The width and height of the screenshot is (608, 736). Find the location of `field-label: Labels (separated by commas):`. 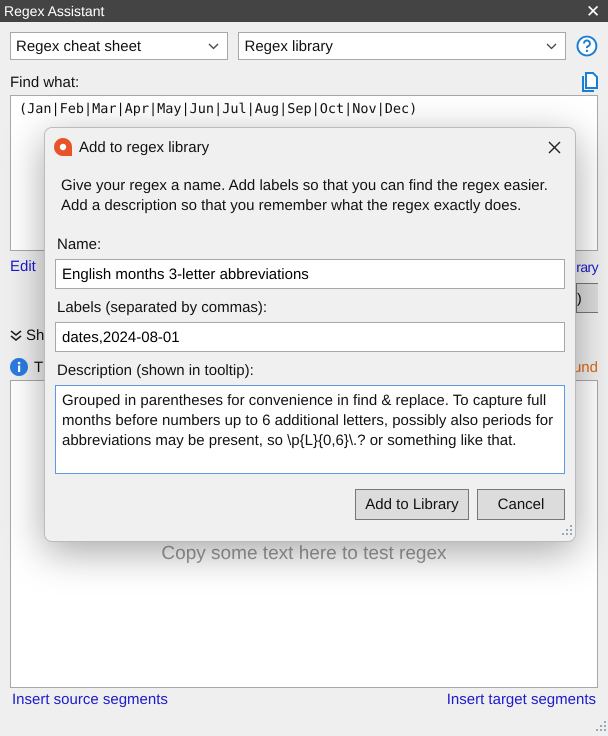

field-label: Labels (separated by commas): is located at coordinates (162, 307).